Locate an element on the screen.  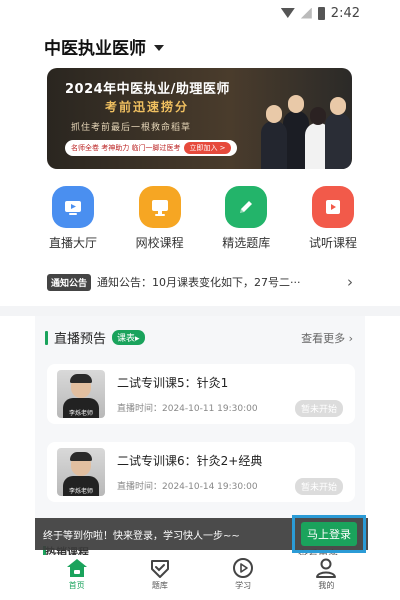
monitor-icon is located at coordinates (159, 207).